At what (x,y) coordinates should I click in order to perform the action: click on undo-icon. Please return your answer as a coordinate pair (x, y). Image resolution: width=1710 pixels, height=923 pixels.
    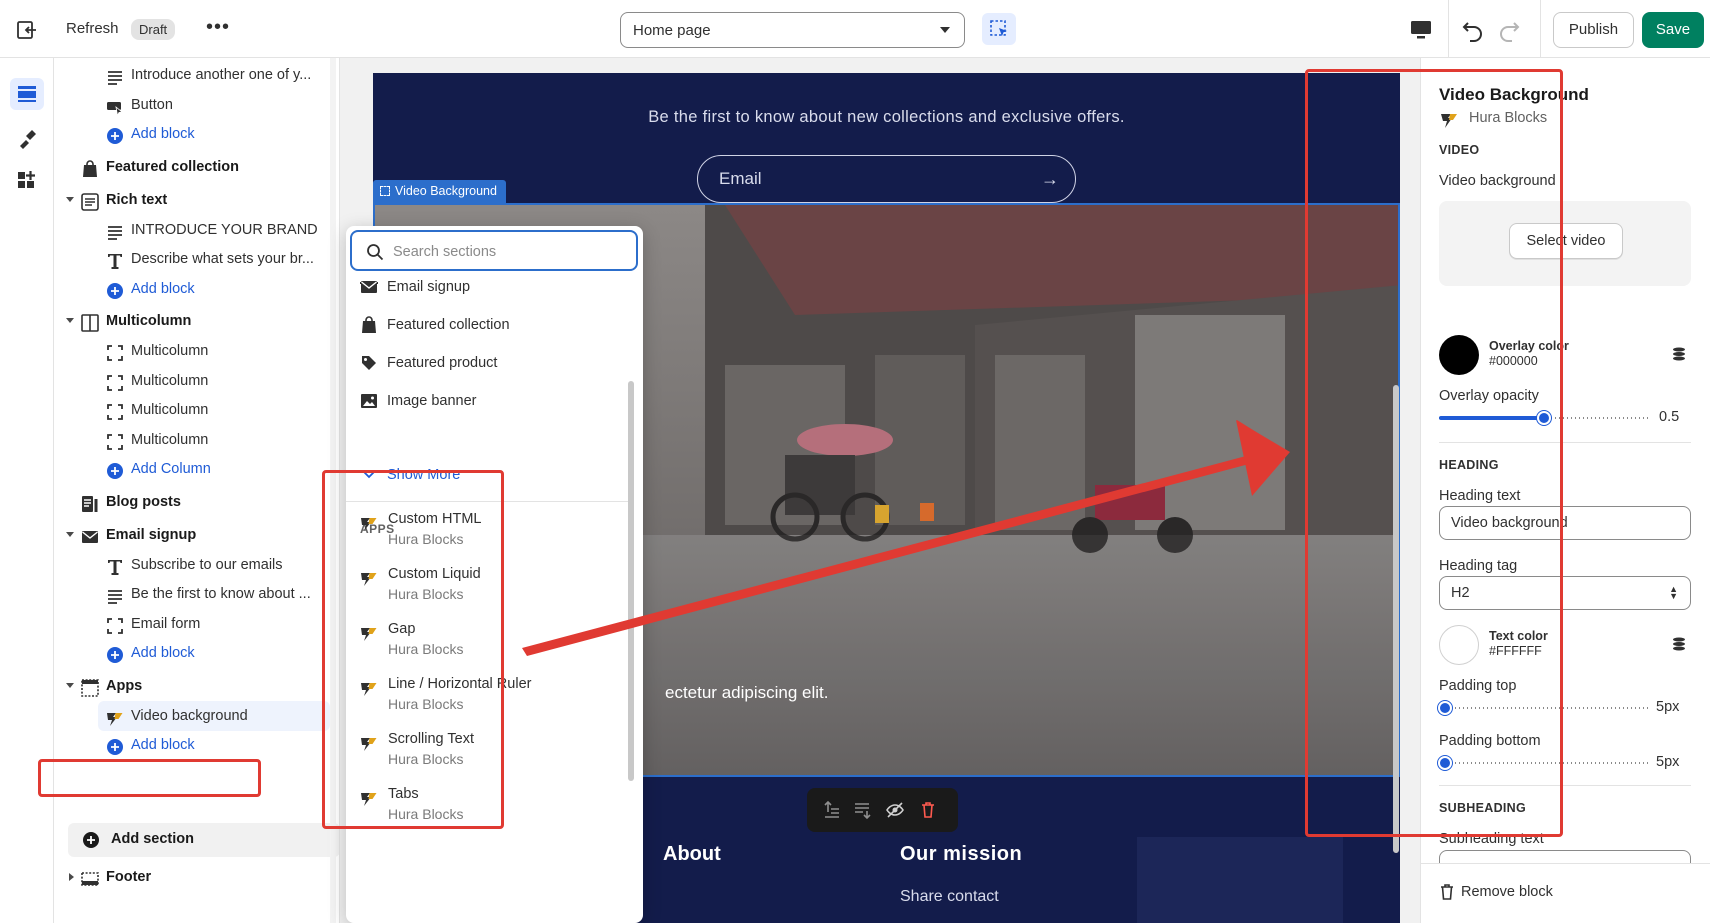
    Looking at the image, I should click on (1473, 30).